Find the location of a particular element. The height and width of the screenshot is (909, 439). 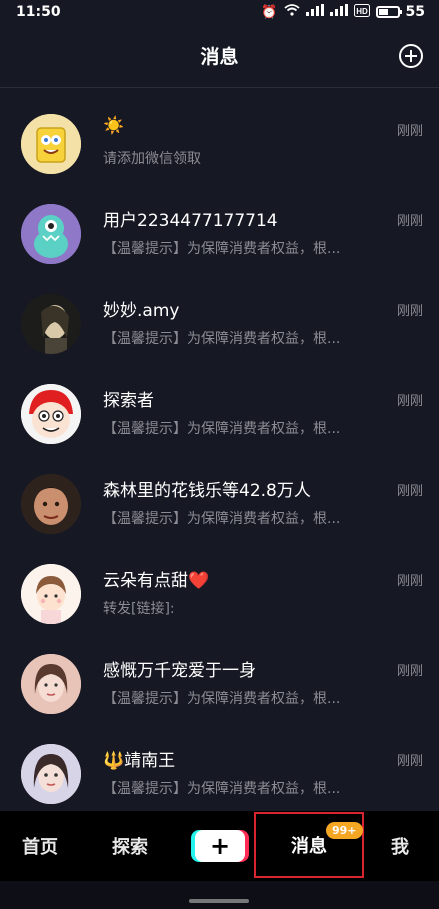

heart-icon: ❤️ is located at coordinates (199, 581).